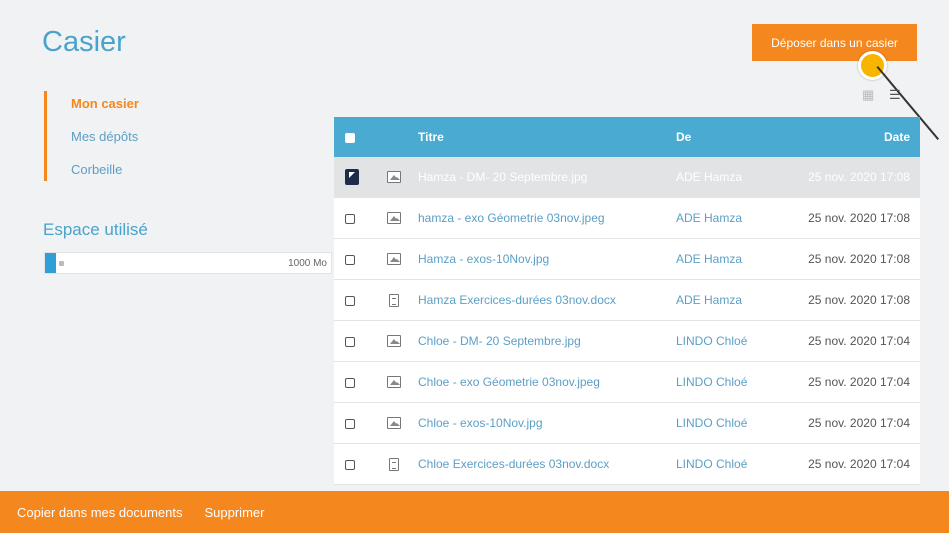  What do you see at coordinates (728, 137) in the screenshot?
I see `column-from: De` at bounding box center [728, 137].